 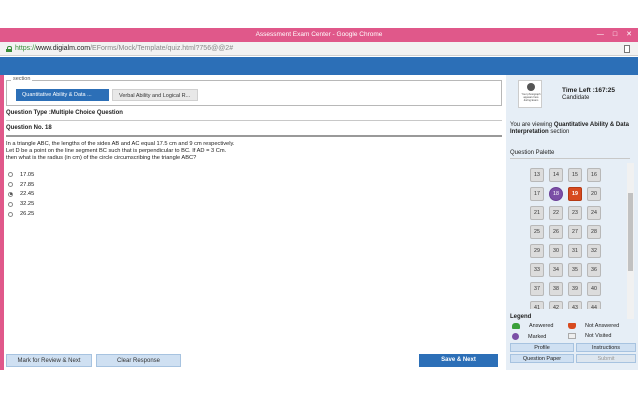 What do you see at coordinates (575, 175) in the screenshot?
I see `palette-question-15: 15` at bounding box center [575, 175].